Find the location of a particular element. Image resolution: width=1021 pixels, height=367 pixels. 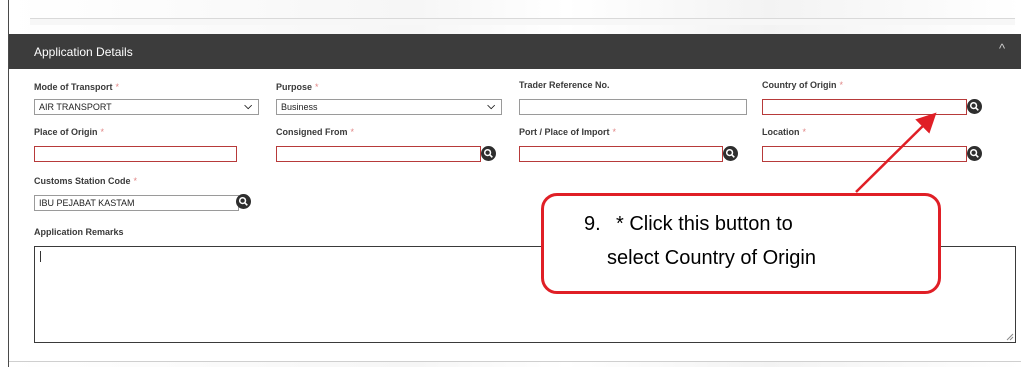

port-of-import-input is located at coordinates (621, 154).